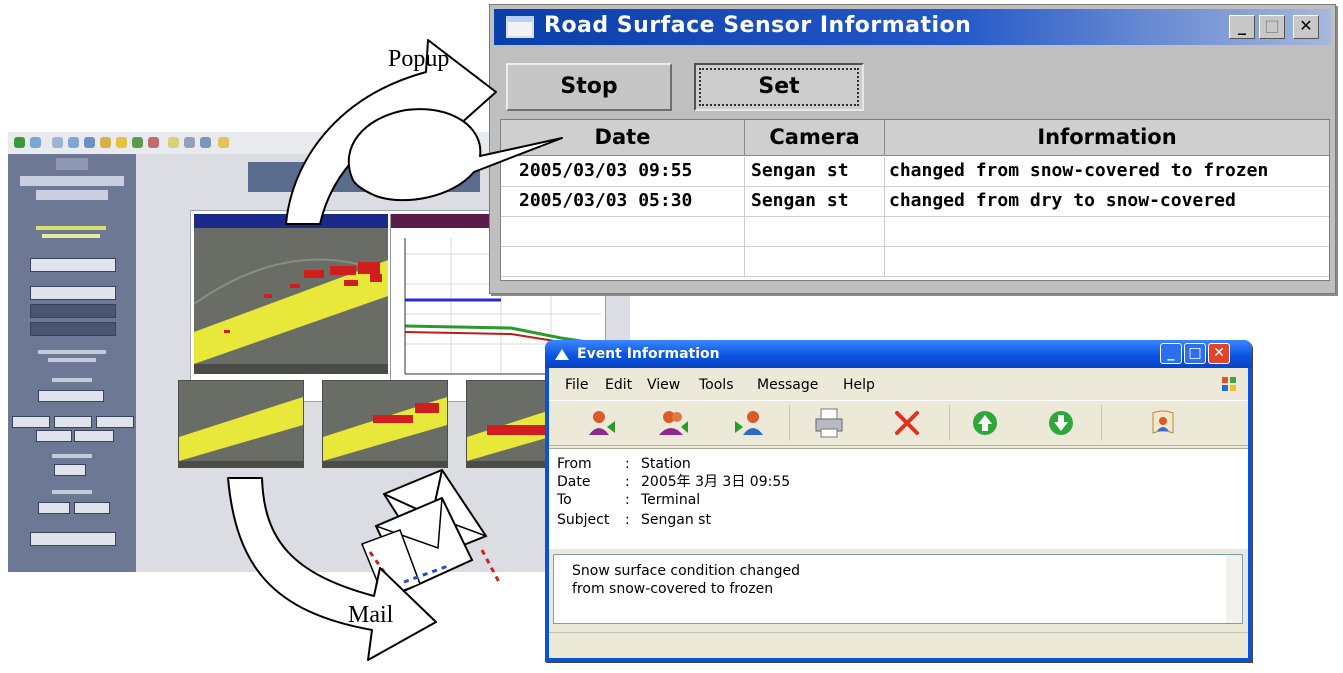 Image resolution: width=1343 pixels, height=673 pixels. I want to click on app-header-banner, so click(364, 177).